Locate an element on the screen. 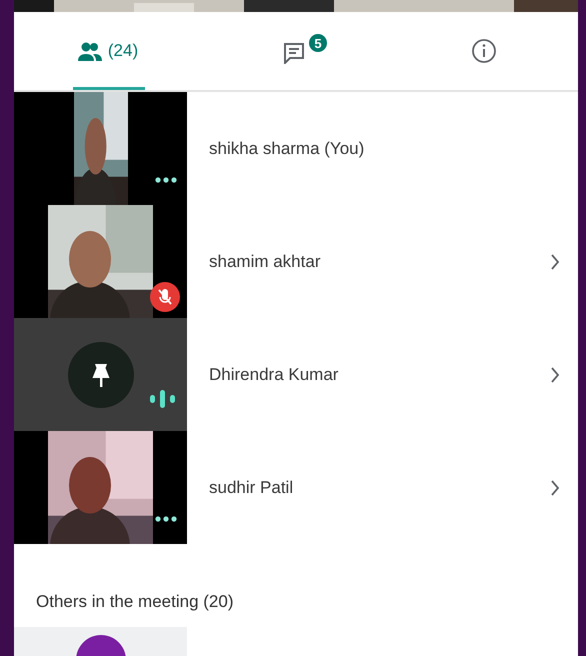 The height and width of the screenshot is (656, 586). participant-name: shikha sharma (You) is located at coordinates (287, 148).